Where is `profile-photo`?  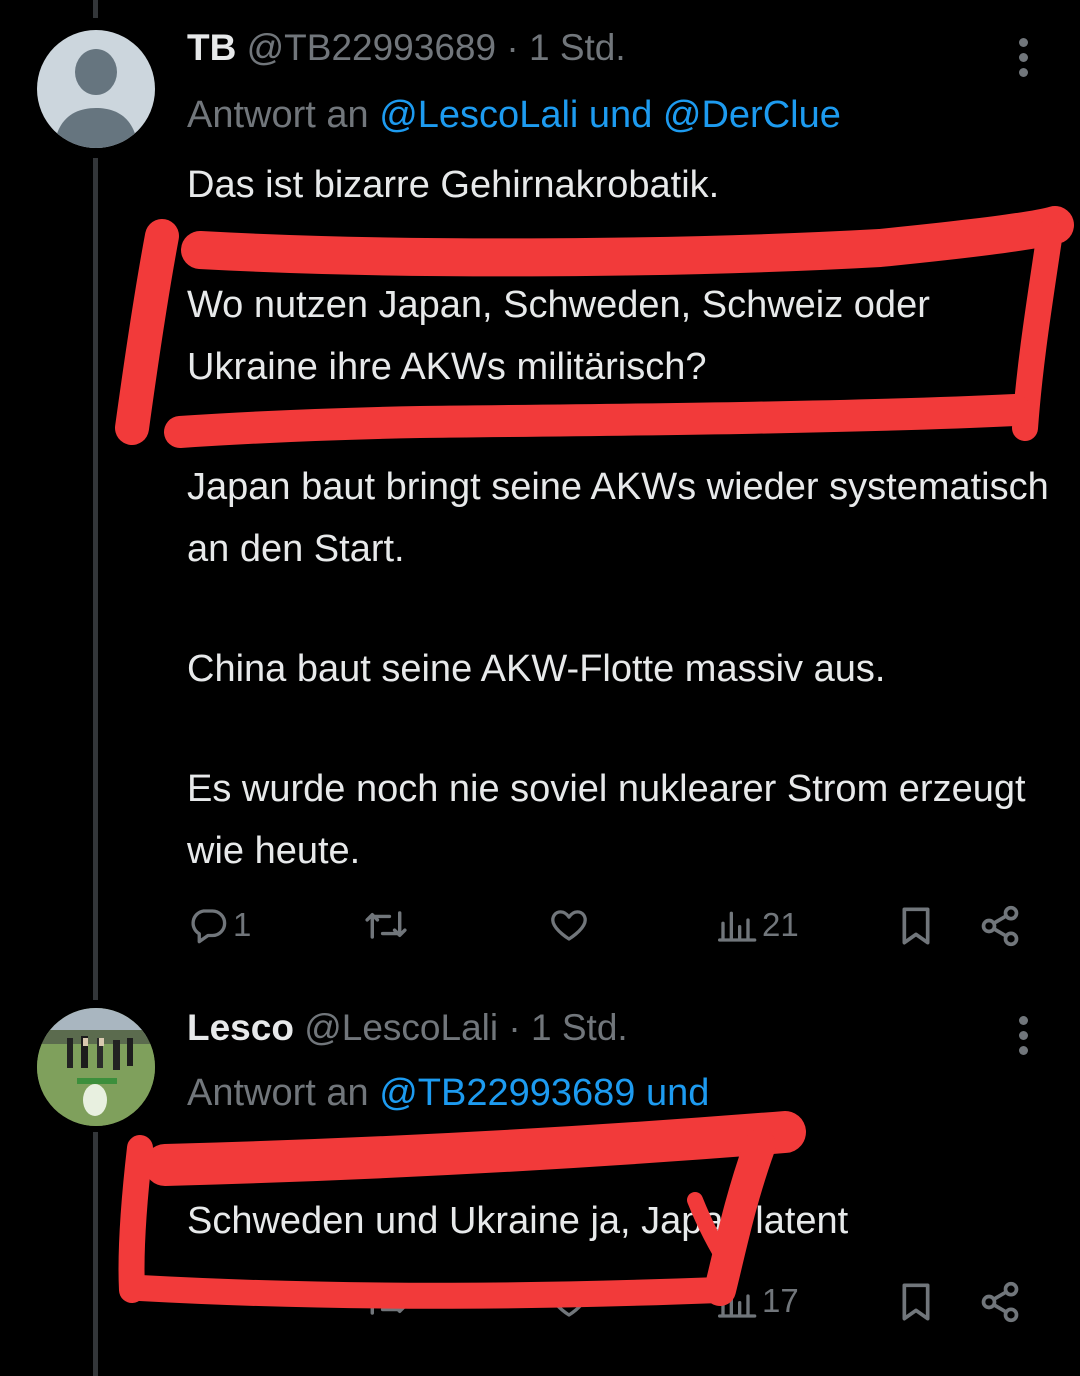
profile-photo is located at coordinates (96, 1067).